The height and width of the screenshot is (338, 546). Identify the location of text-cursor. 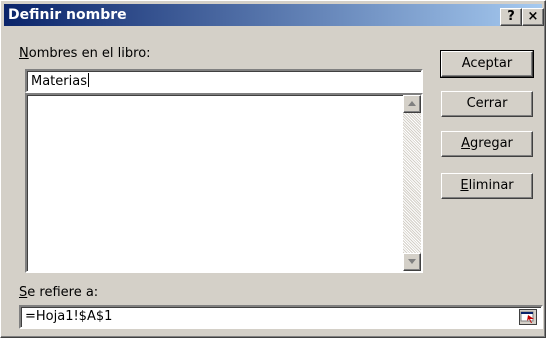
(88, 80).